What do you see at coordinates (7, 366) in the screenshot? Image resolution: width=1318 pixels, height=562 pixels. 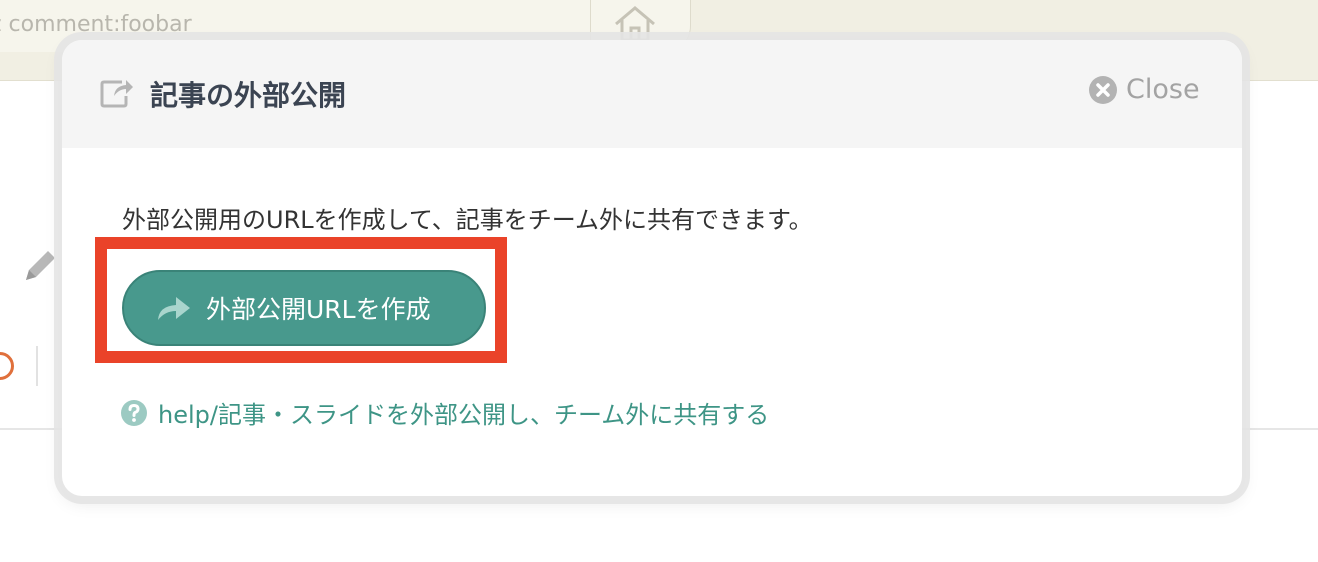 I see `background-status-icon` at bounding box center [7, 366].